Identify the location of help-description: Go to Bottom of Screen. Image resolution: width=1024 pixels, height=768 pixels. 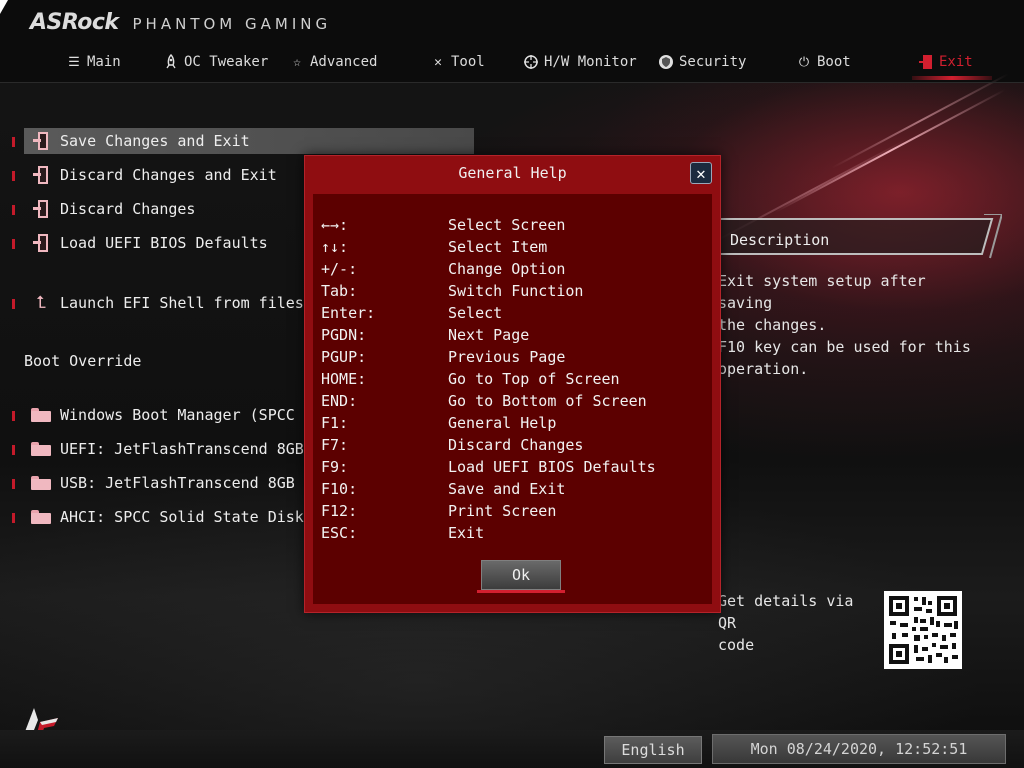
(547, 401).